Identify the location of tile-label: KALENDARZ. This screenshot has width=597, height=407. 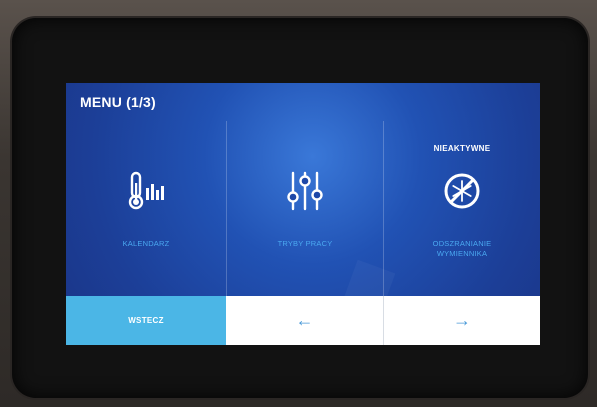
(146, 243).